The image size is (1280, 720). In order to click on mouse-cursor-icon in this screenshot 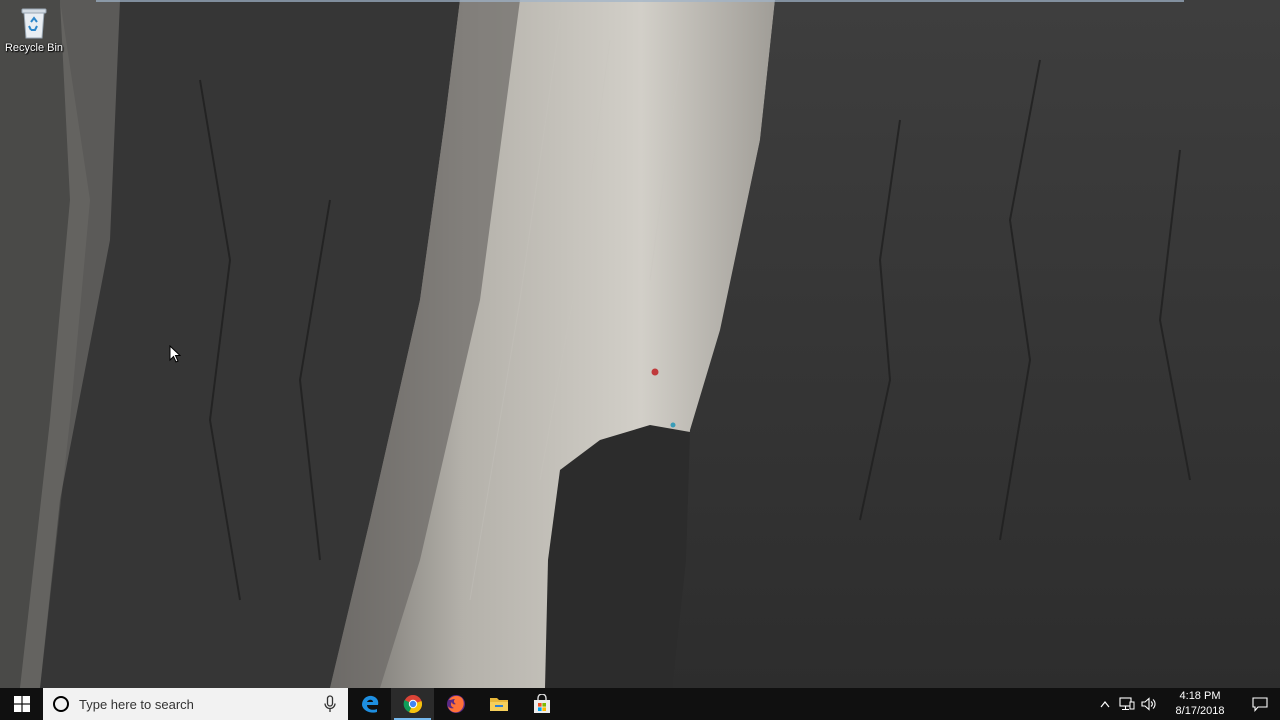, I will do `click(175, 354)`.